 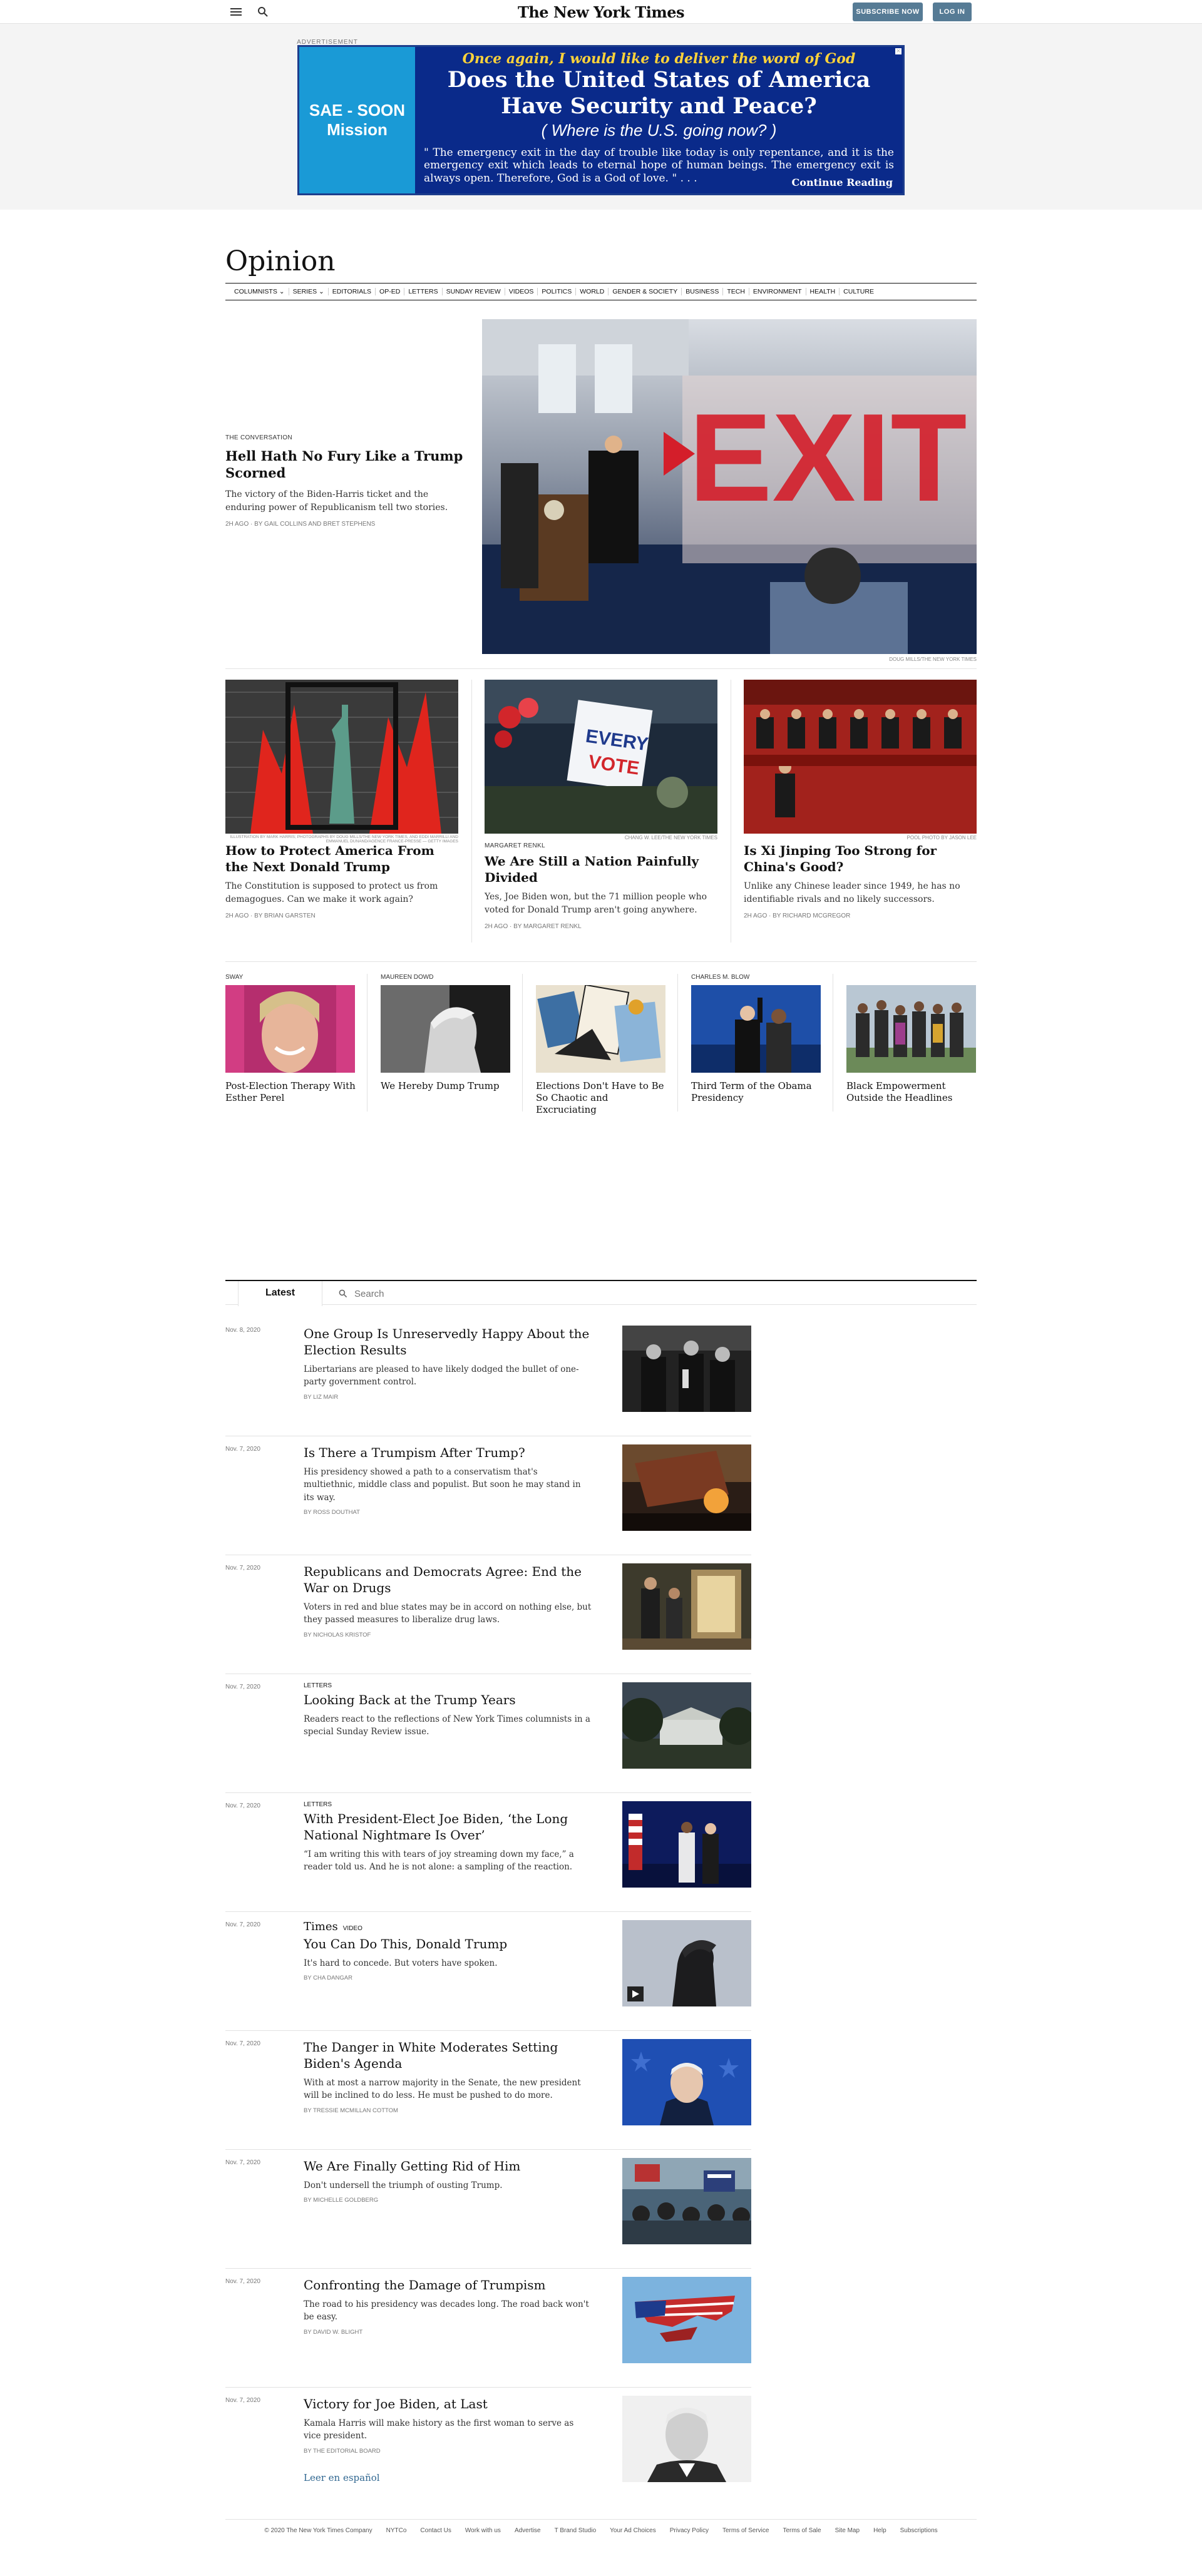 I want to click on small-story-title: Third Term of the Obama Presidency, so click(x=757, y=1092).